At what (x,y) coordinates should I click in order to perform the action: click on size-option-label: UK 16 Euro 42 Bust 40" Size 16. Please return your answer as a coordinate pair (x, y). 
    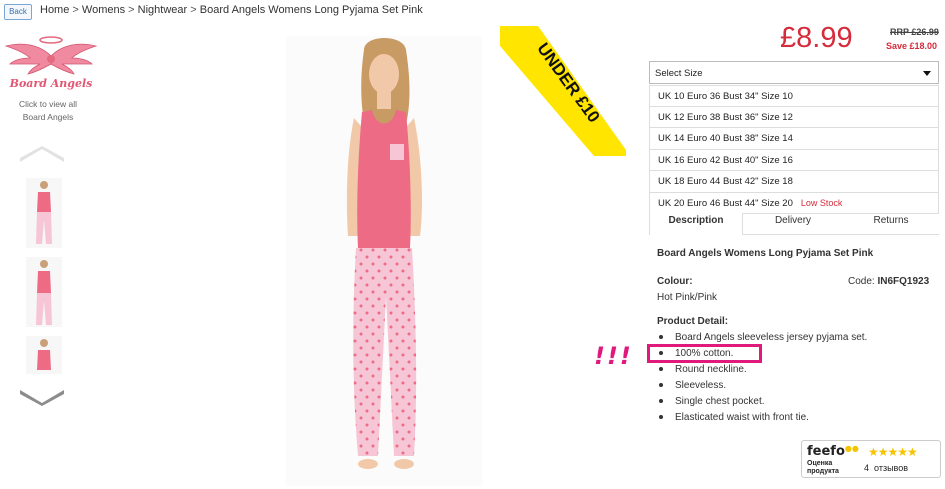
    Looking at the image, I should click on (725, 160).